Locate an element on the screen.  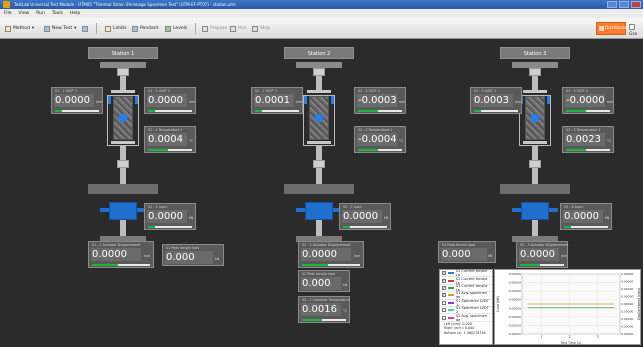
close-button is located at coordinates (636, 4).